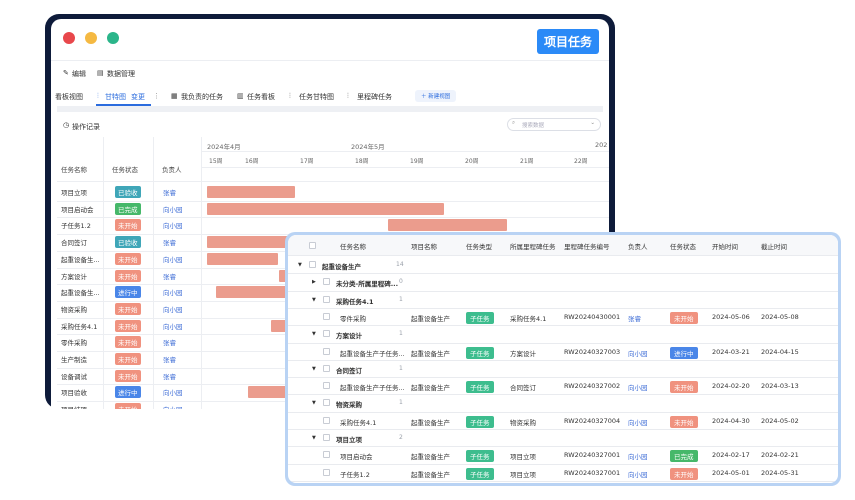  I want to click on clock-icon: ◷, so click(66, 125).